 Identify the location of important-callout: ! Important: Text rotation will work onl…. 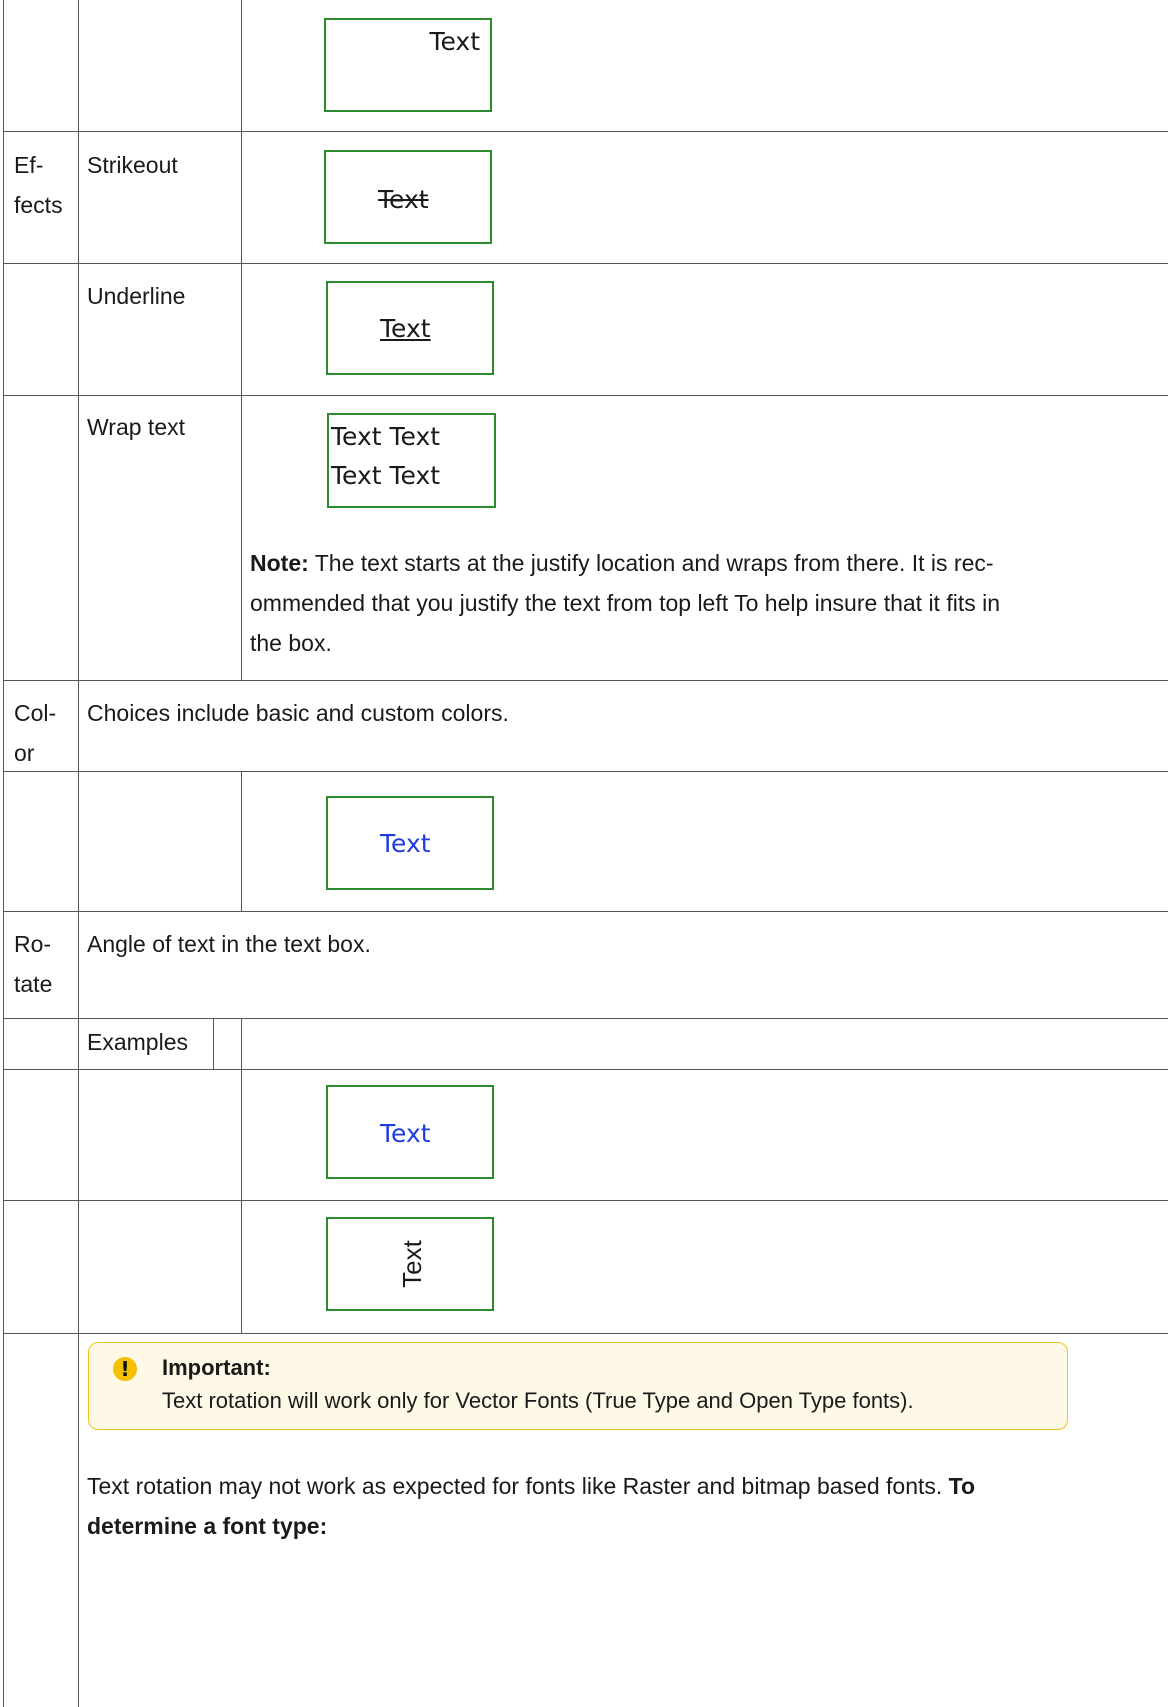
(578, 1386).